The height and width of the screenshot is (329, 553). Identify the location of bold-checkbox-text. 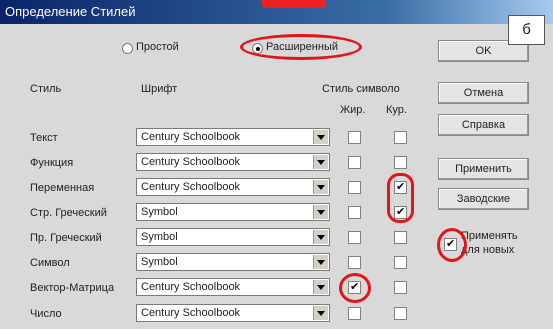
(354, 137).